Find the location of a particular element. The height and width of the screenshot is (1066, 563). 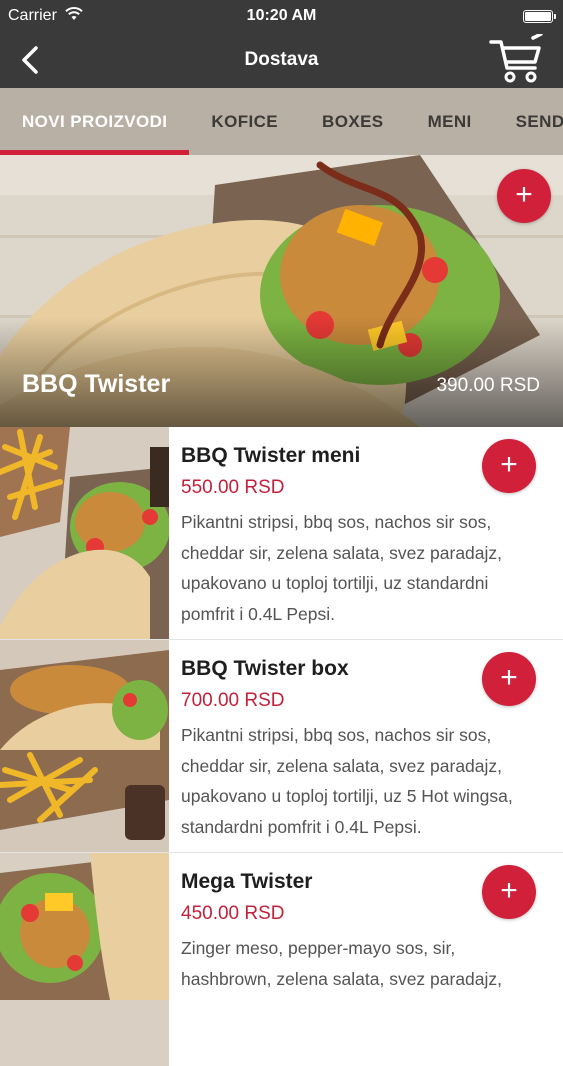

battery-fill is located at coordinates (538, 16).